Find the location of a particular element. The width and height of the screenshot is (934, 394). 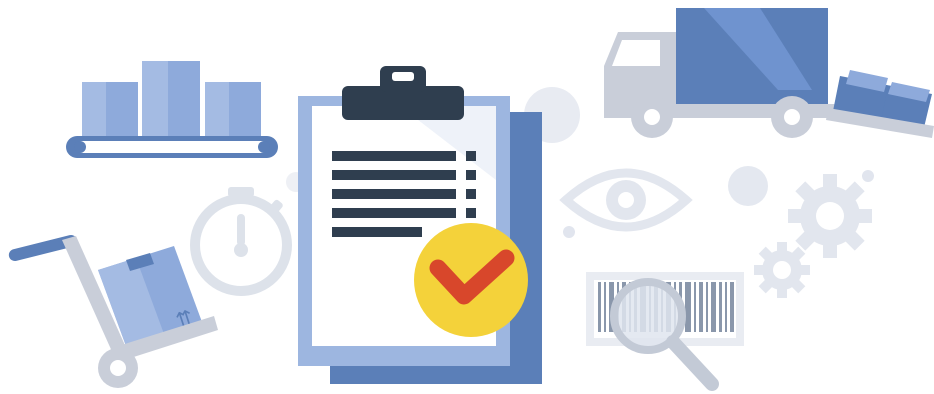

gears-icon is located at coordinates (813, 236).